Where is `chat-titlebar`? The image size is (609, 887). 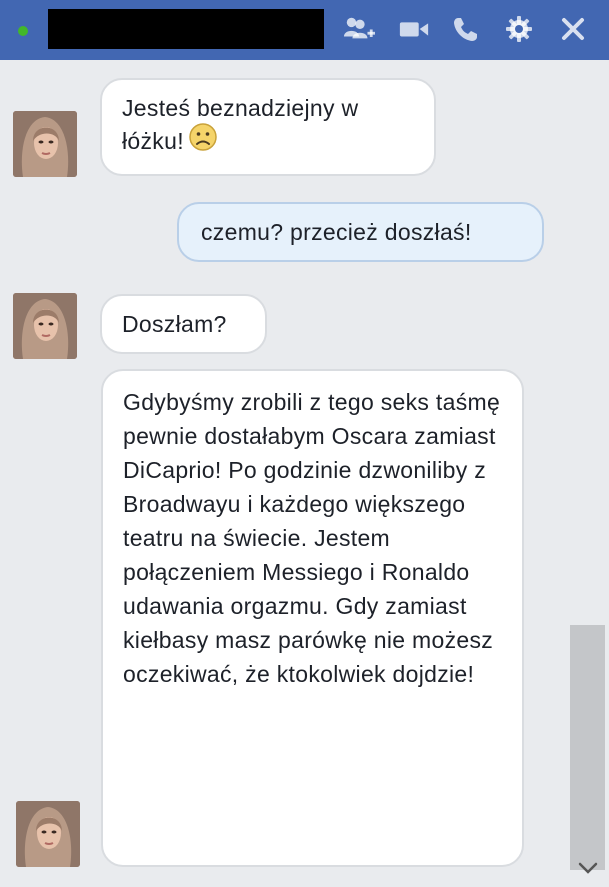 chat-titlebar is located at coordinates (304, 30).